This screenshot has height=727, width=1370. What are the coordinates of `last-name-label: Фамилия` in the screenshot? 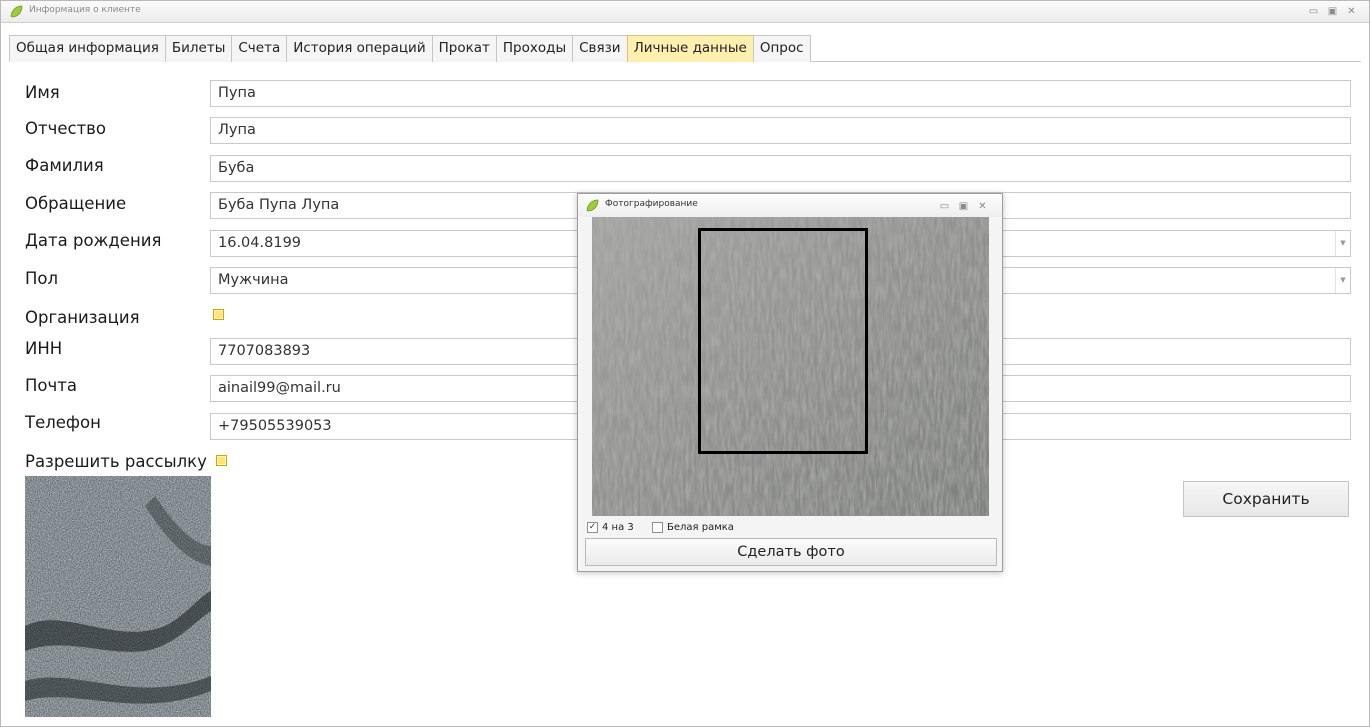 It's located at (64, 165).